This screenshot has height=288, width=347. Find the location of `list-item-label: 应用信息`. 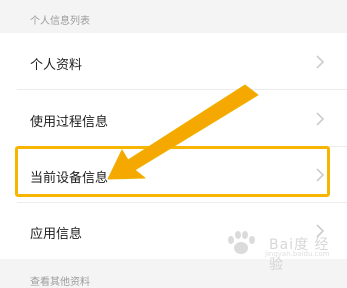

list-item-label: 应用信息 is located at coordinates (56, 234).